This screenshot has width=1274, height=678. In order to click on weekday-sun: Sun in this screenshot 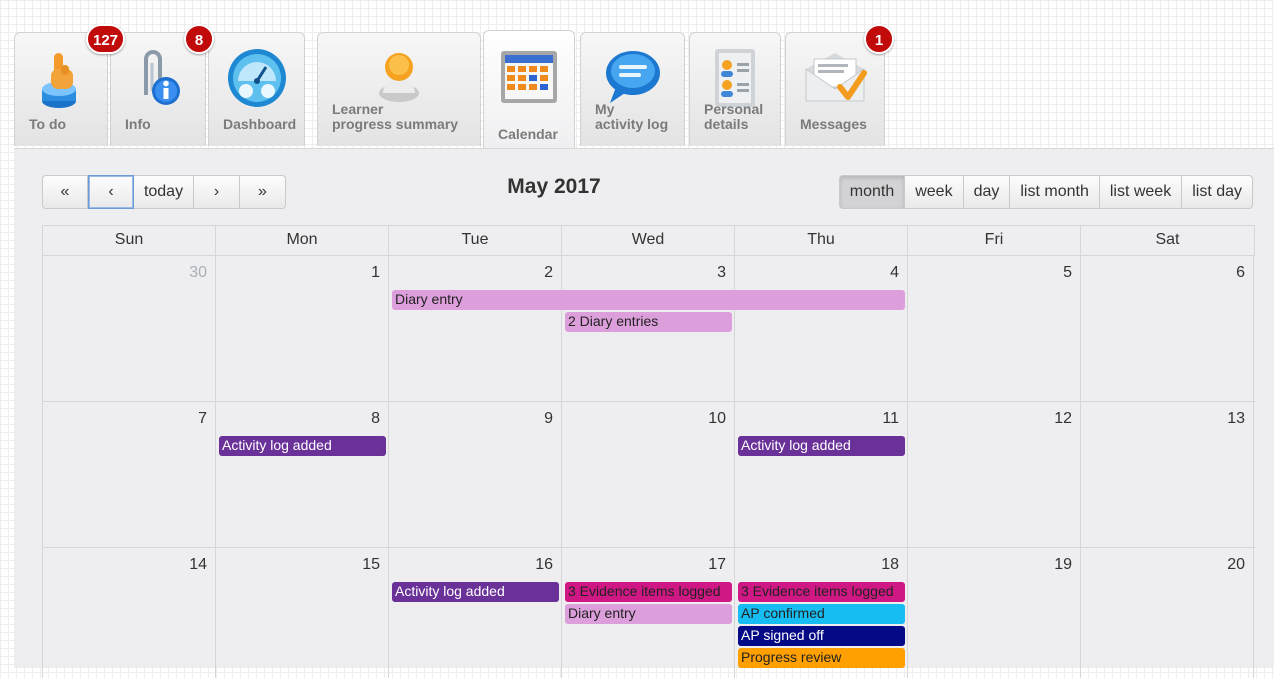, I will do `click(129, 240)`.